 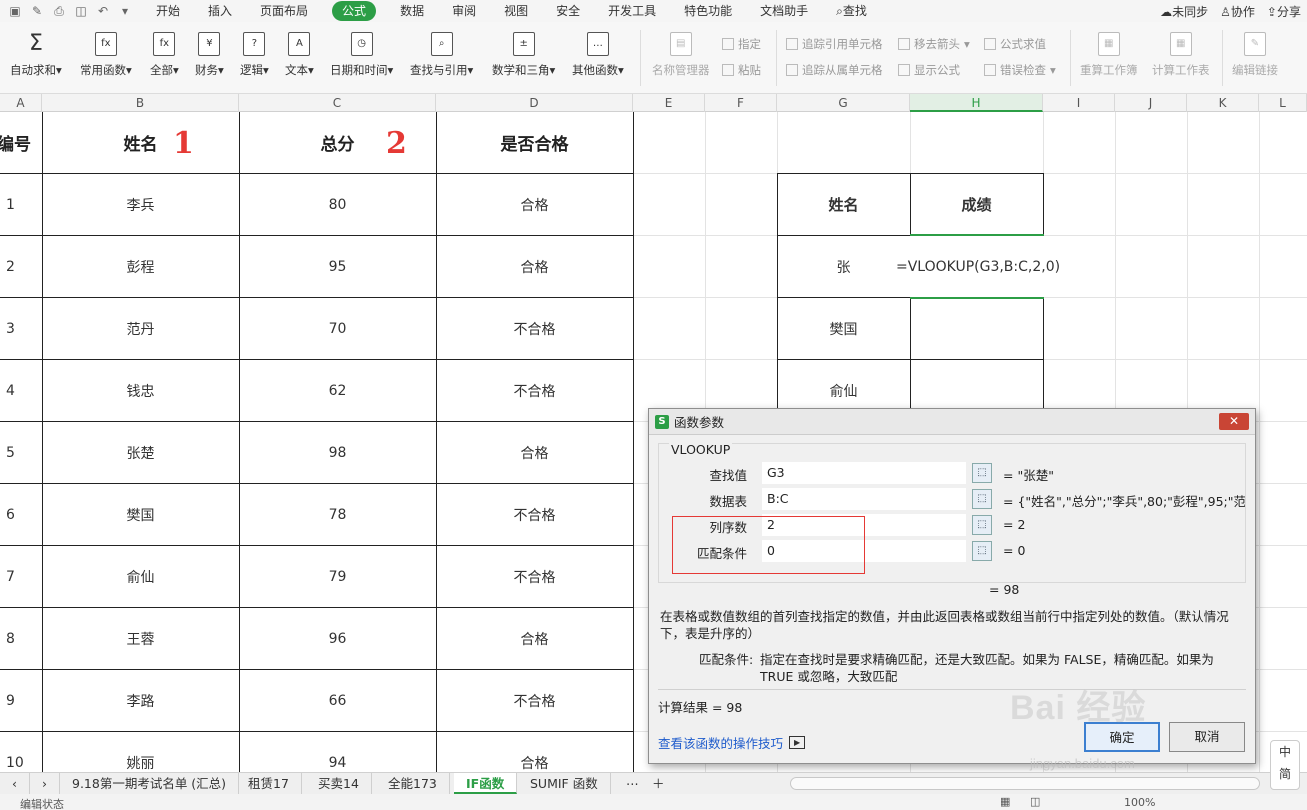 What do you see at coordinates (140, 103) in the screenshot?
I see `column-header-b: B` at bounding box center [140, 103].